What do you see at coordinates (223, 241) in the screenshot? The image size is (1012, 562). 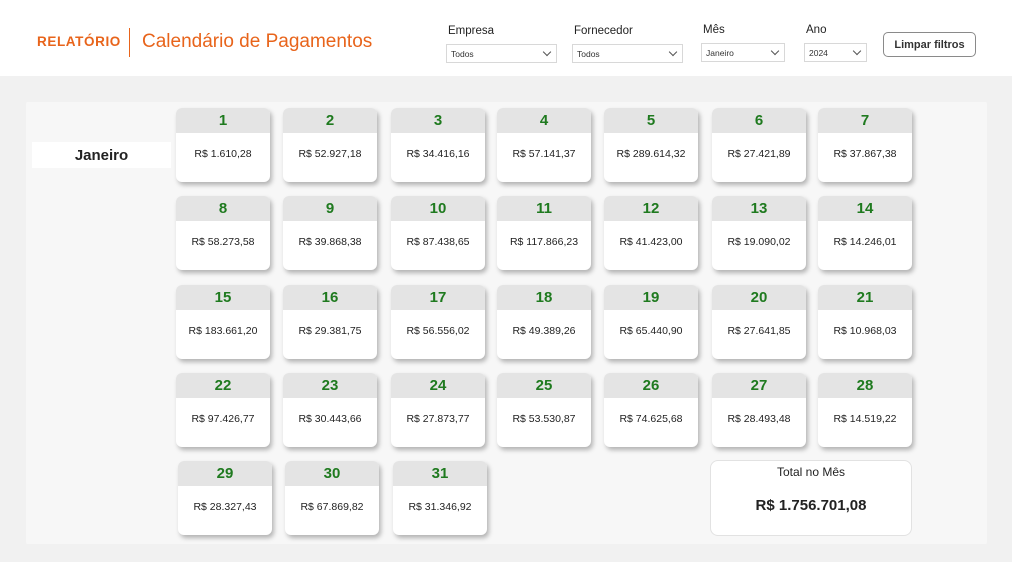 I see `day-amount: R$ 58.273,58` at bounding box center [223, 241].